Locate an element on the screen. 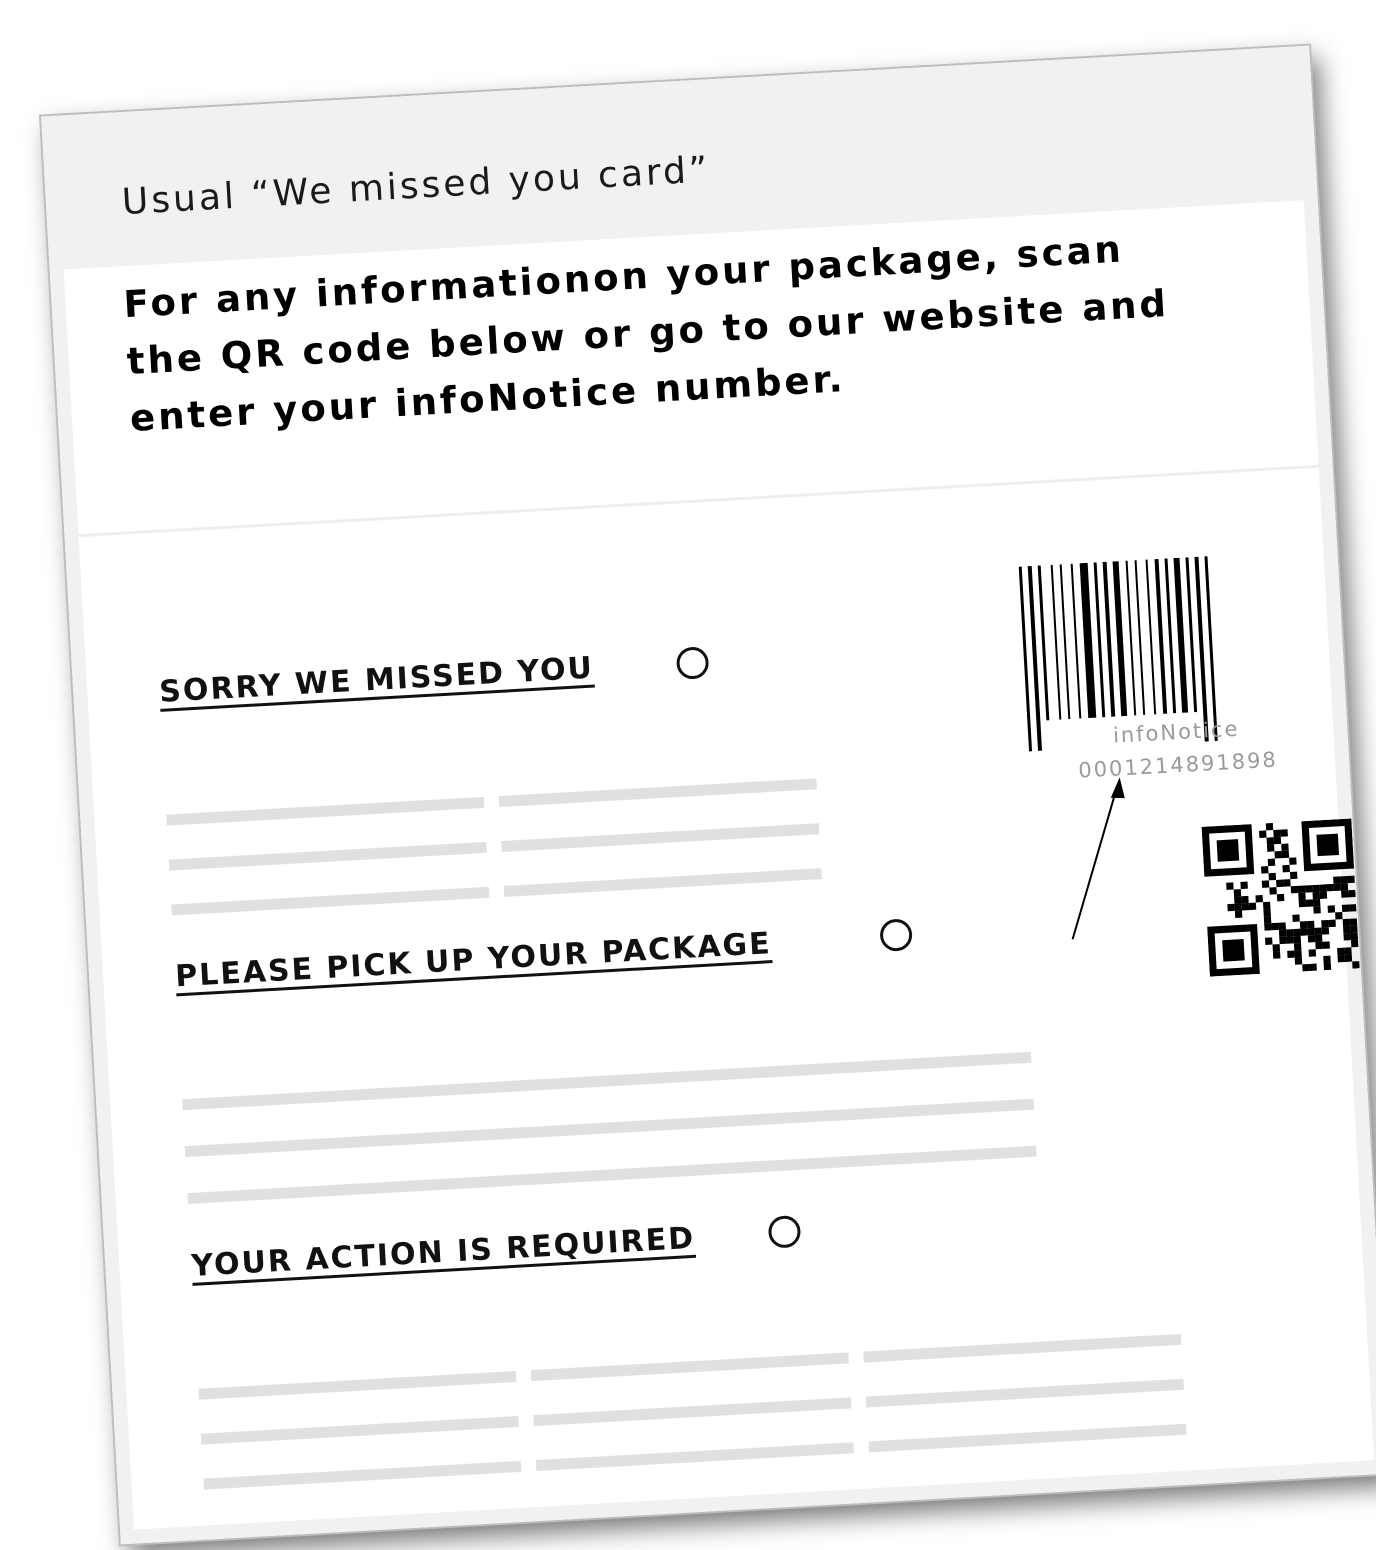 Image resolution: width=1376 pixels, height=1550 pixels. intro-divider is located at coordinates (698, 501).